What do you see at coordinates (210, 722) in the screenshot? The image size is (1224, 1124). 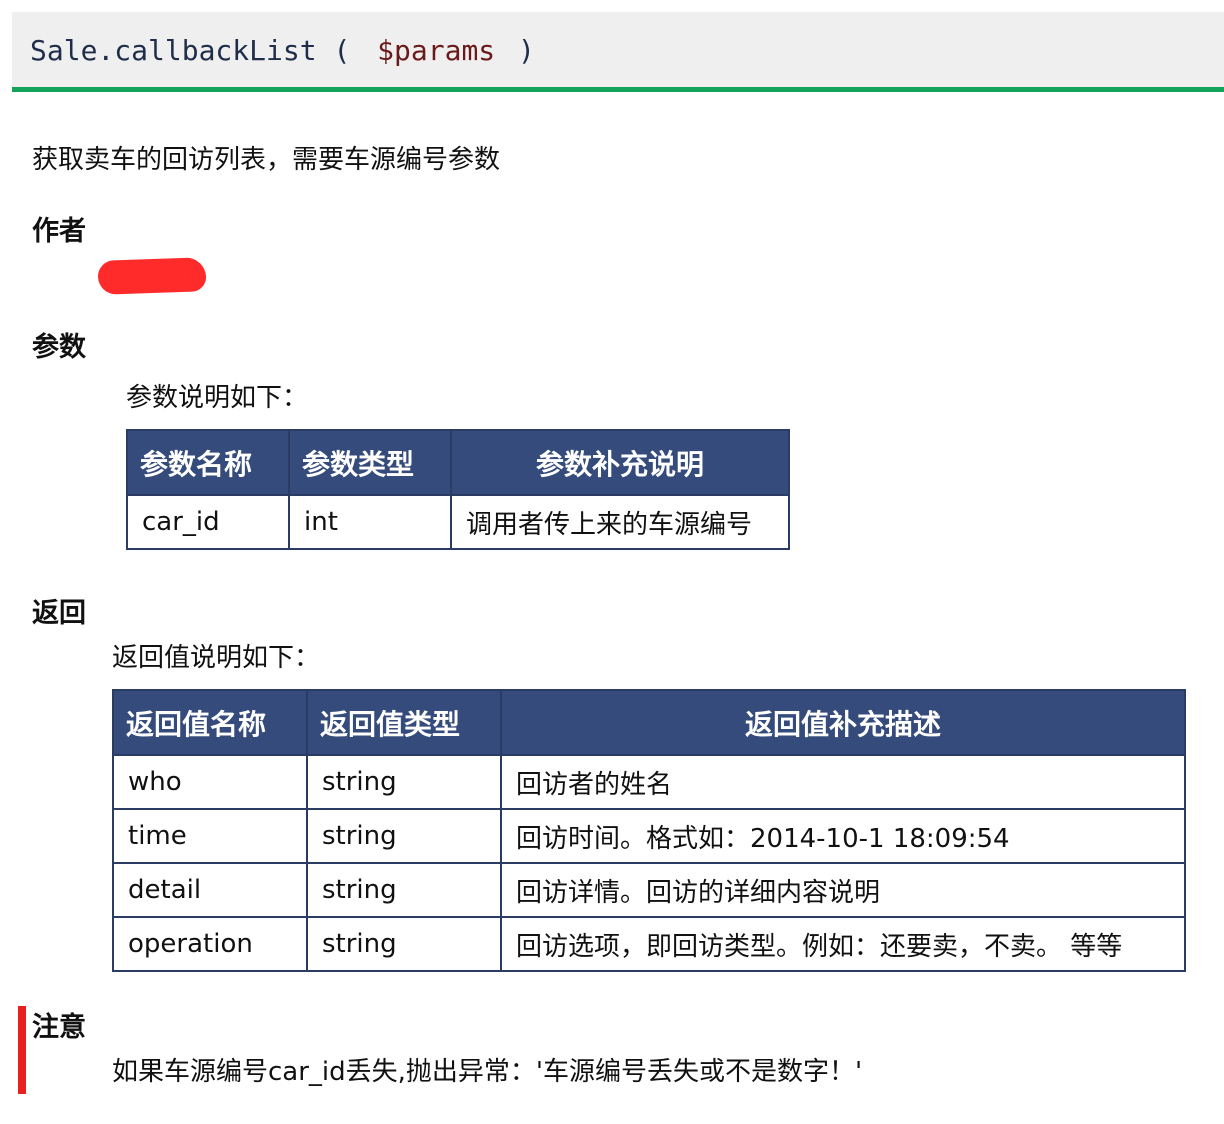 I see `column-header: 返回值名称` at bounding box center [210, 722].